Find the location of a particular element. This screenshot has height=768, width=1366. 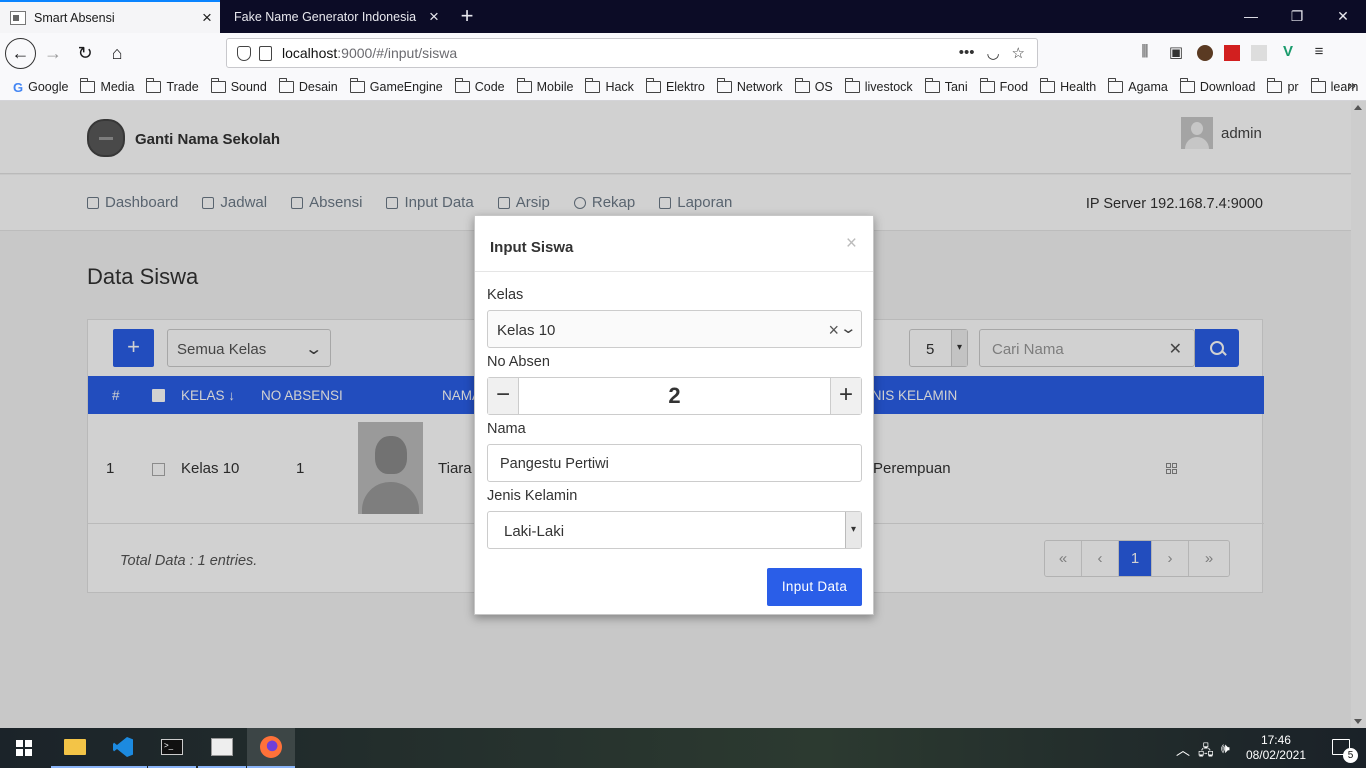

url-path: :9000/#/input/siswa is located at coordinates (397, 53).